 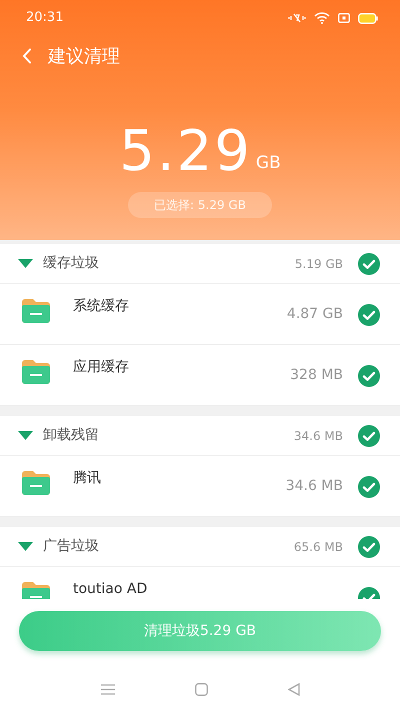 I want to click on home-icon, so click(x=201, y=689).